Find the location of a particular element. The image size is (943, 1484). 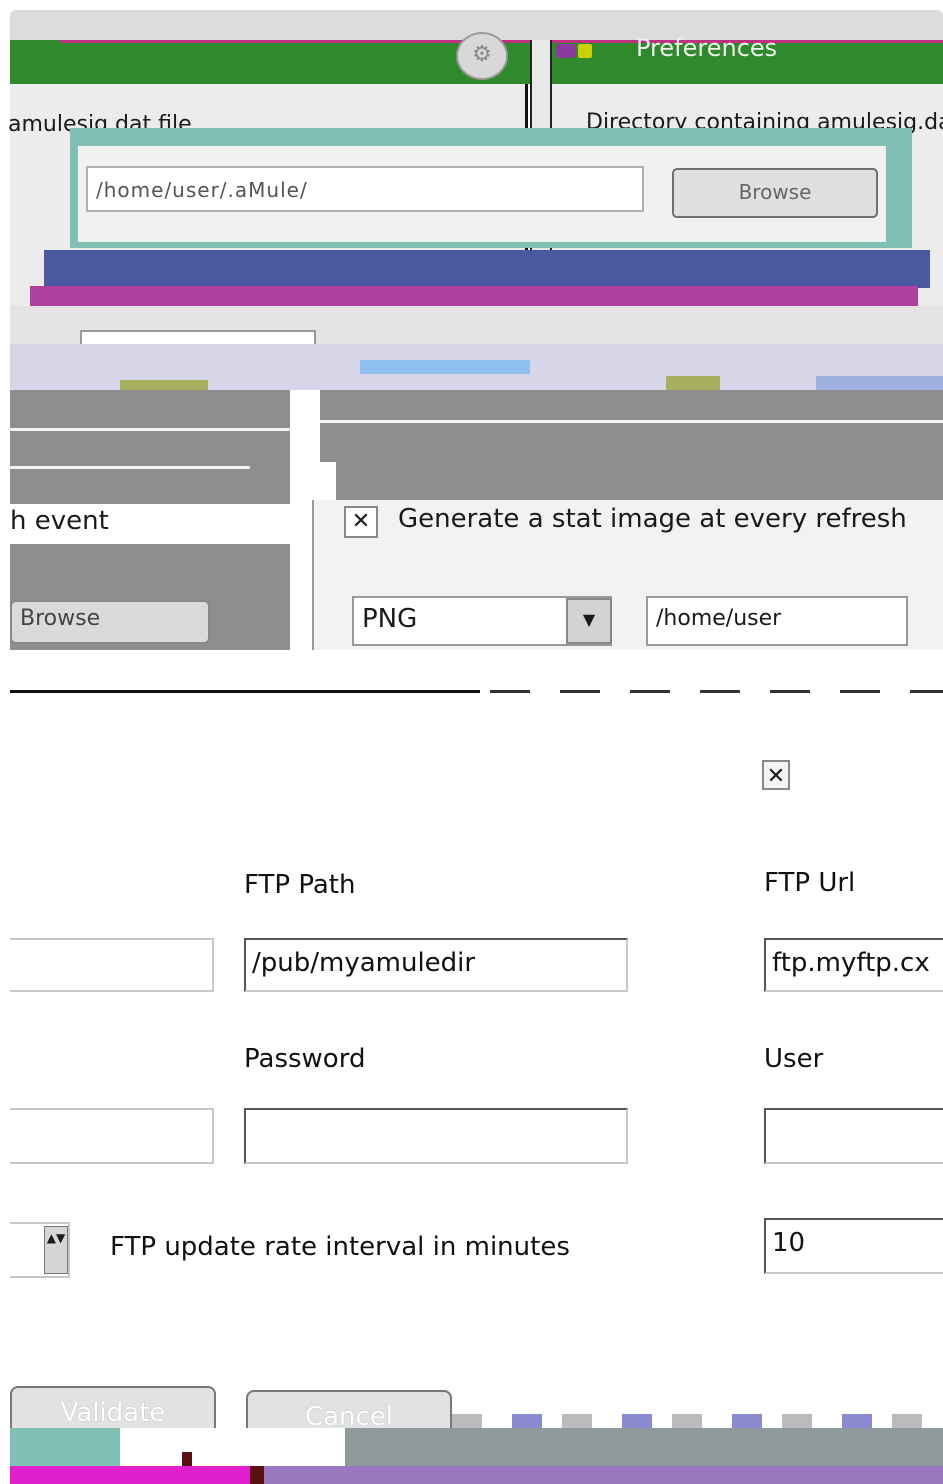

render-artifact-noise-olive2 is located at coordinates (693, 383).